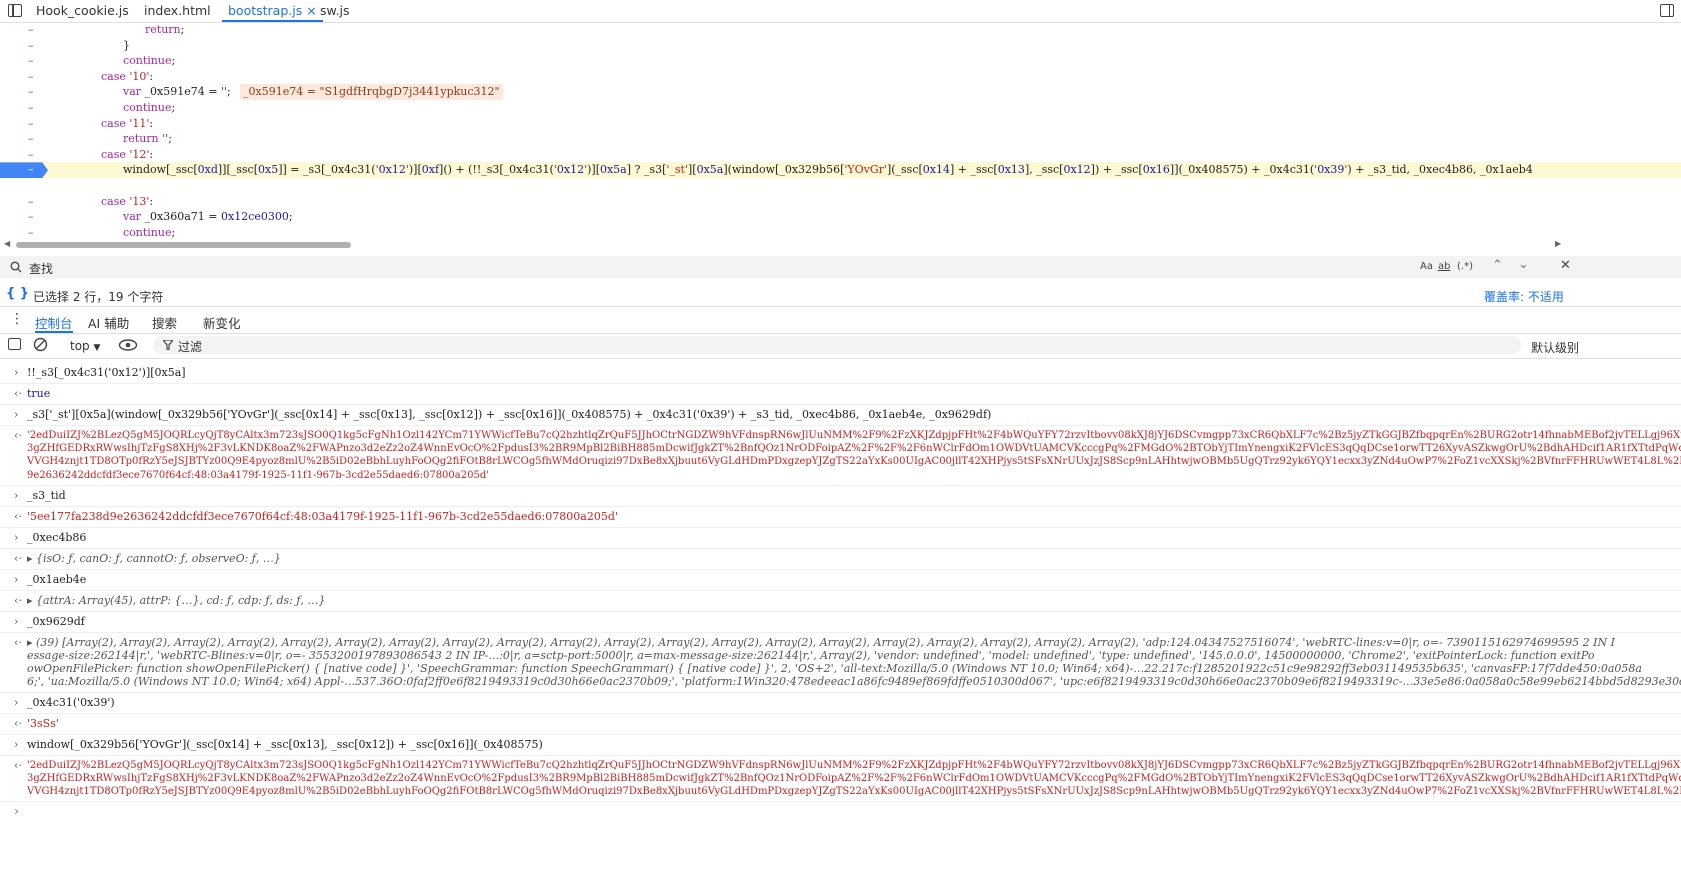  Describe the element at coordinates (335, 11) in the screenshot. I see `tab-sw-js: sw.js` at that location.